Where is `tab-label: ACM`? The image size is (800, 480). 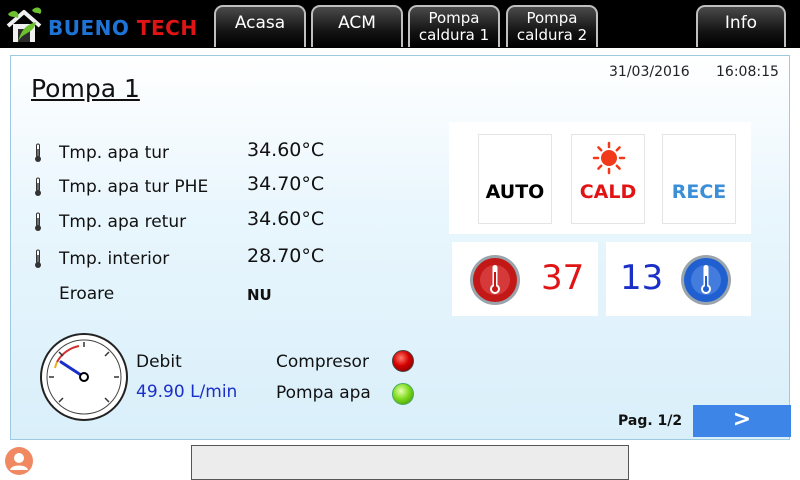
tab-label: ACM is located at coordinates (357, 23).